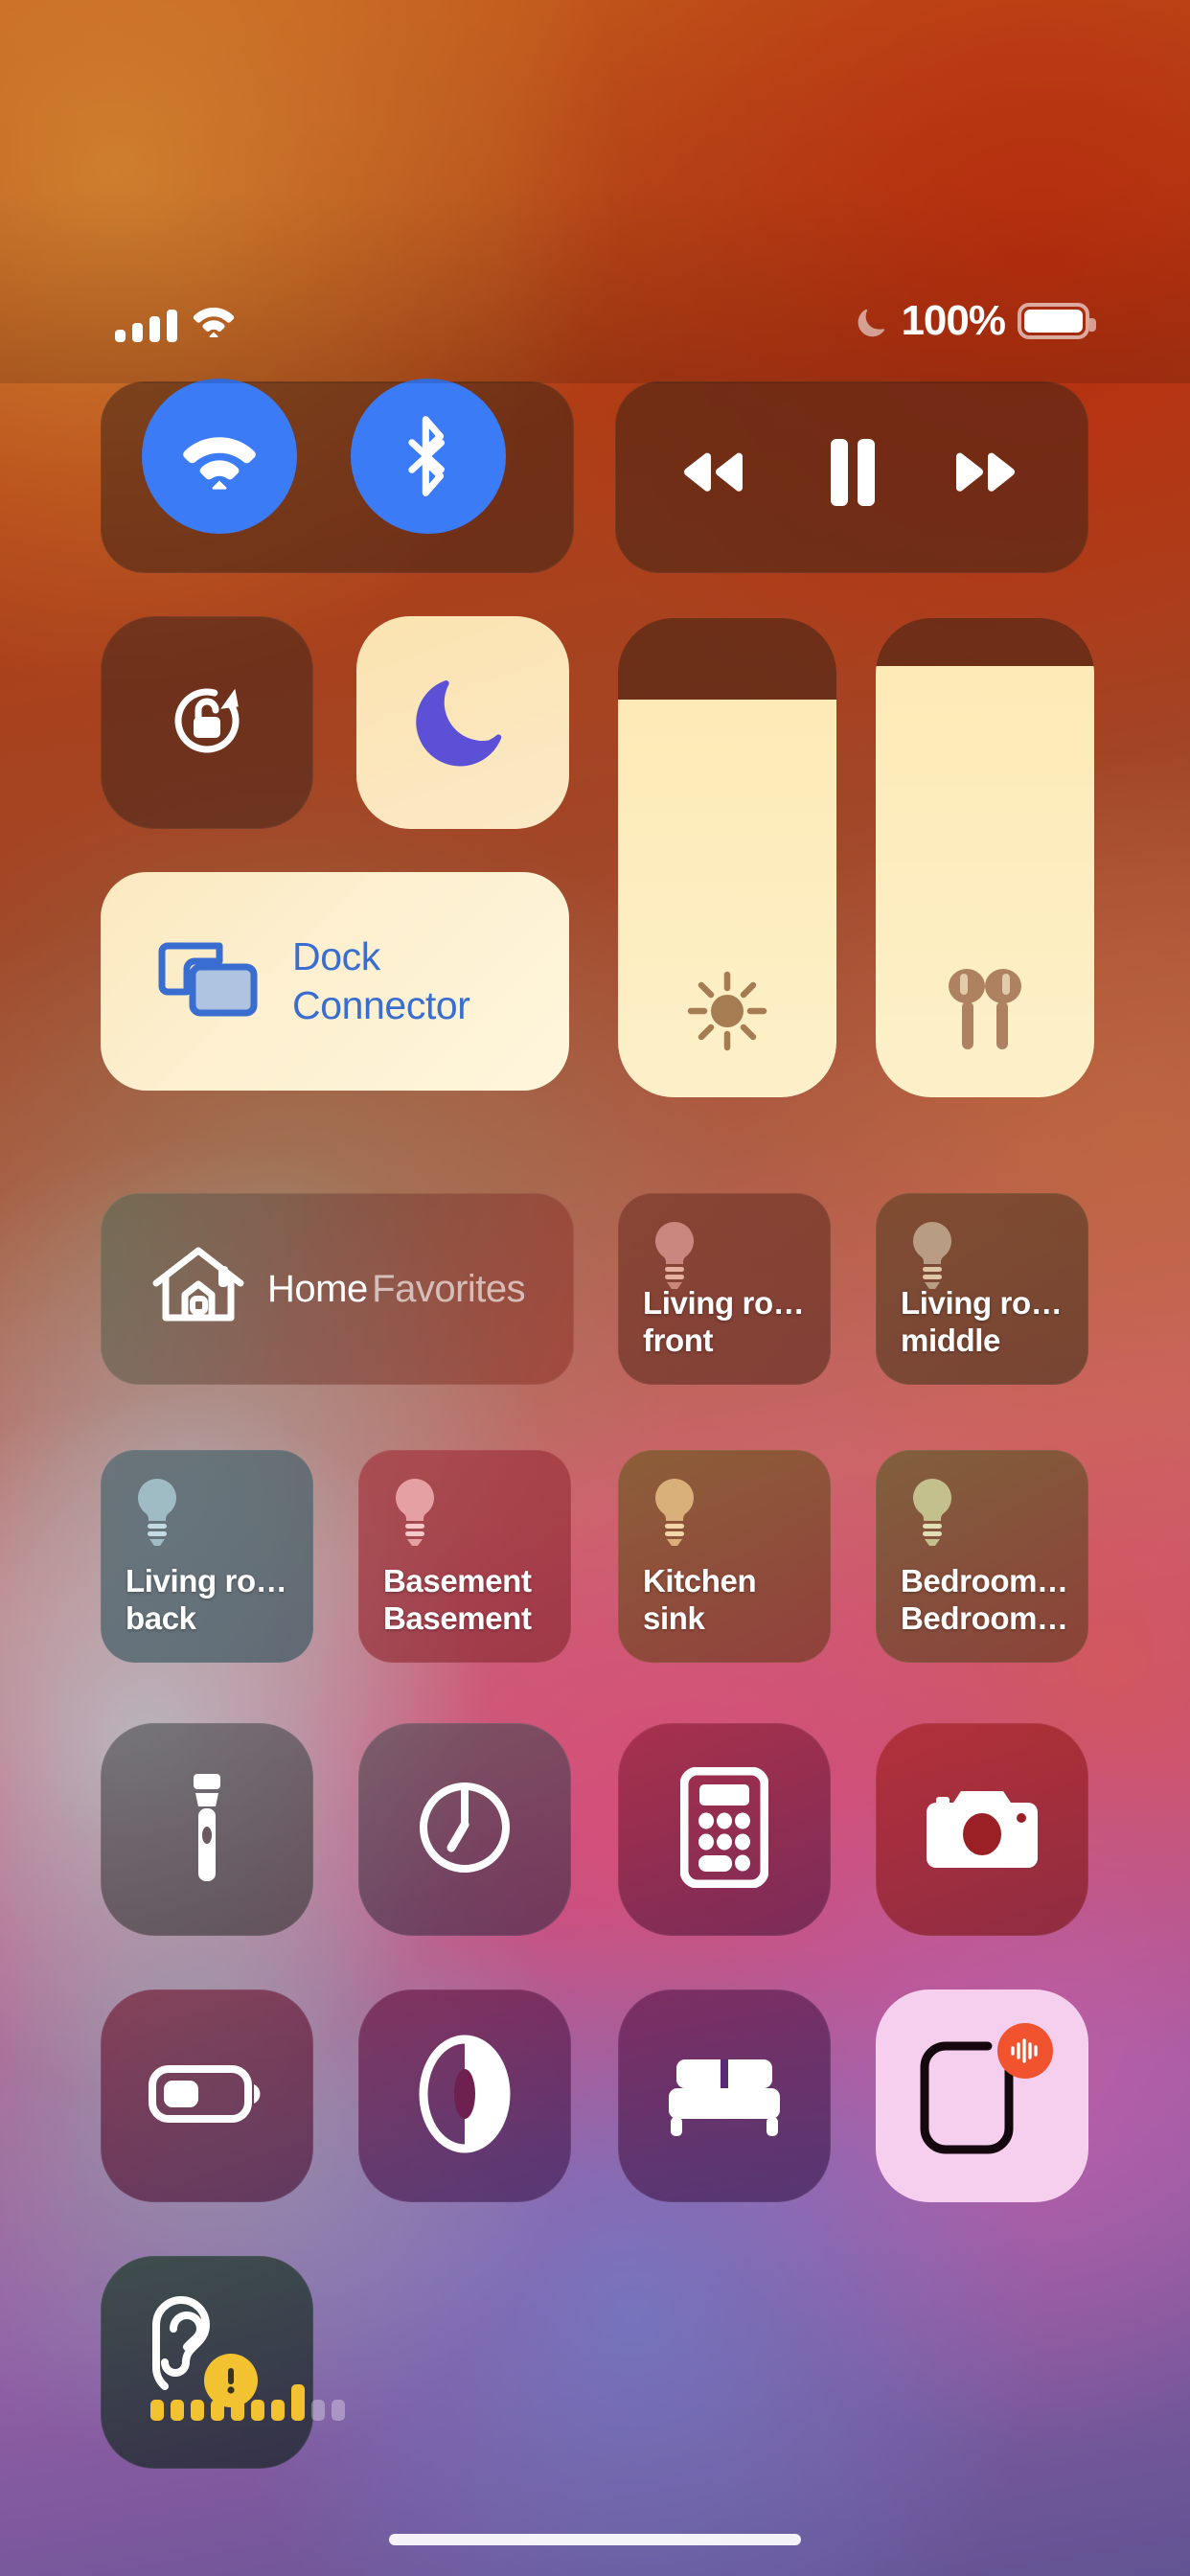 The image size is (1190, 2576). I want to click on calculator-icon, so click(724, 1829).